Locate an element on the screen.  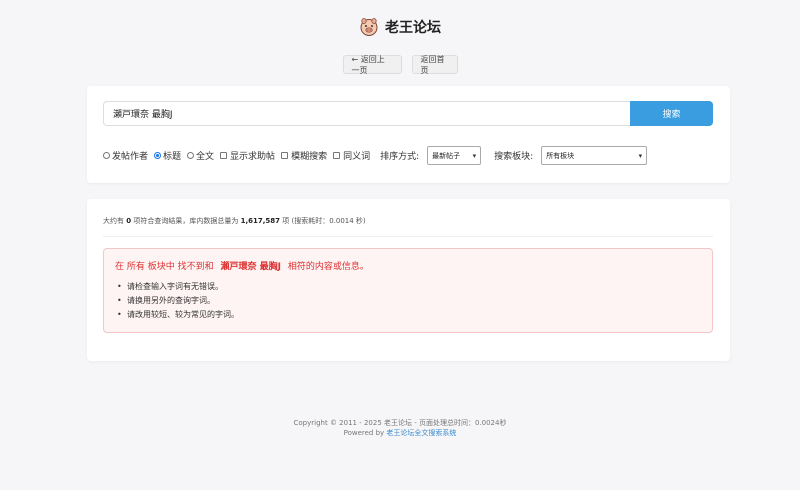
radio-author: 发帖作者 is located at coordinates (125, 155).